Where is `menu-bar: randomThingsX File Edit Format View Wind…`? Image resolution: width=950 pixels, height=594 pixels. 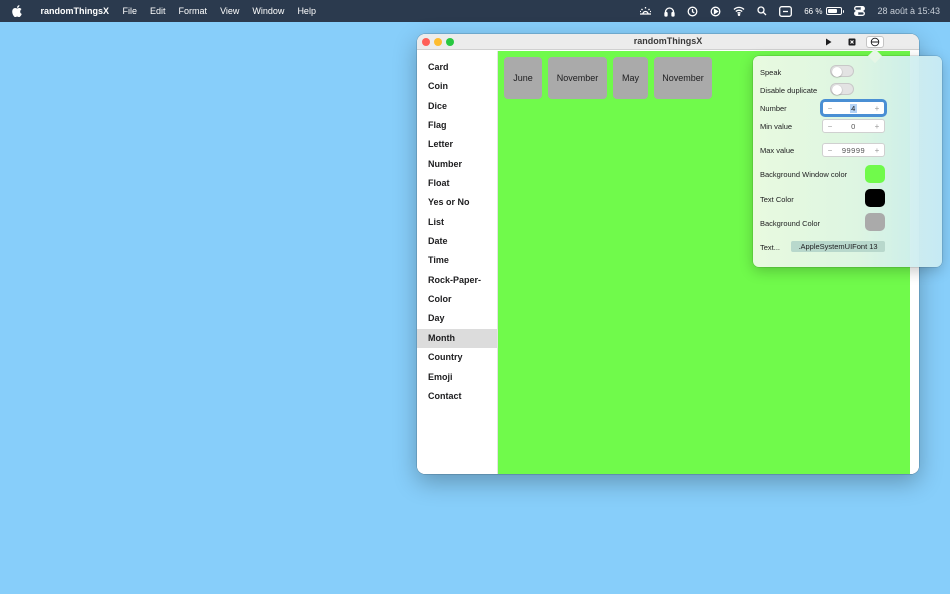 menu-bar: randomThingsX File Edit Format View Wind… is located at coordinates (475, 11).